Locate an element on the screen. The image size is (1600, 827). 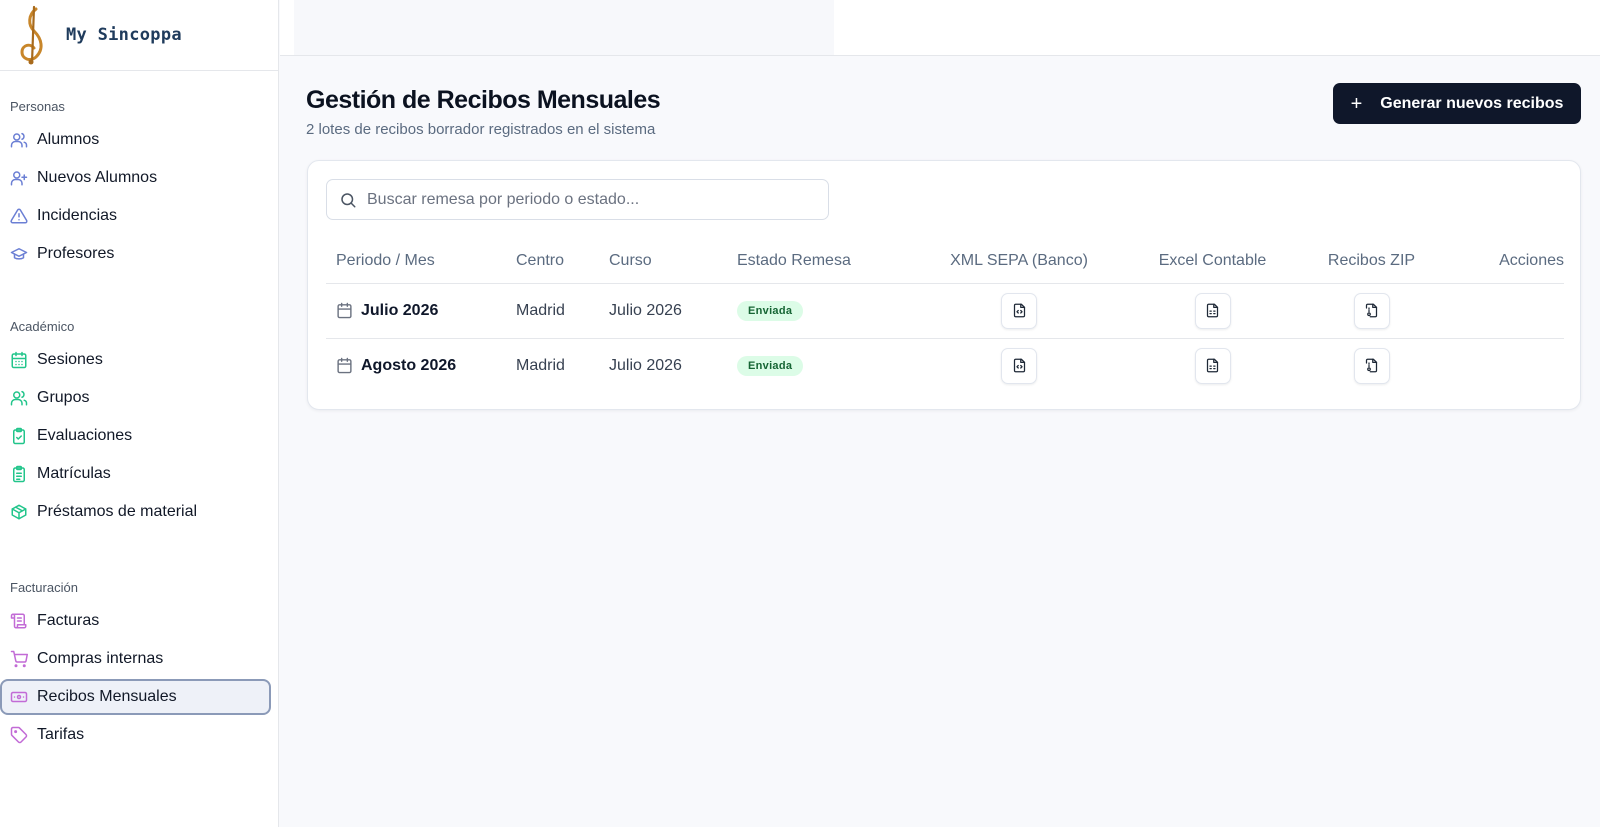
top-bar is located at coordinates (940, 28).